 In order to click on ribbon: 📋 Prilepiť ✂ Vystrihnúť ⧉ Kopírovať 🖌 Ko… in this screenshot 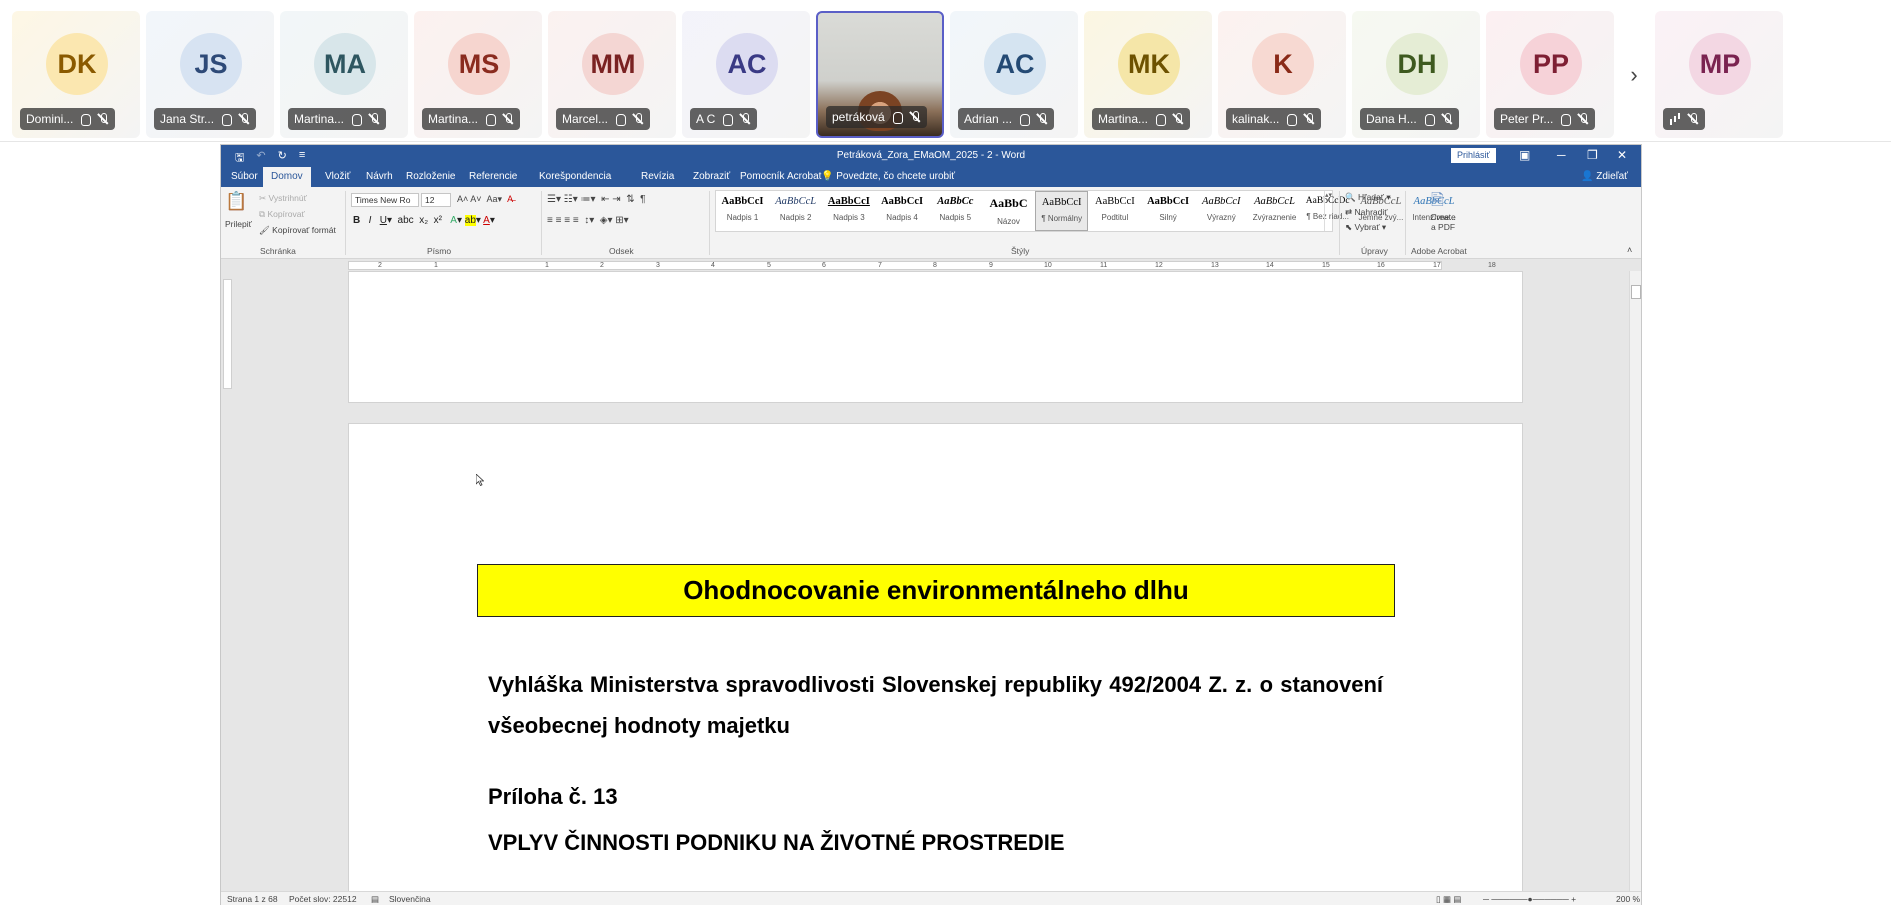, I will do `click(931, 223)`.